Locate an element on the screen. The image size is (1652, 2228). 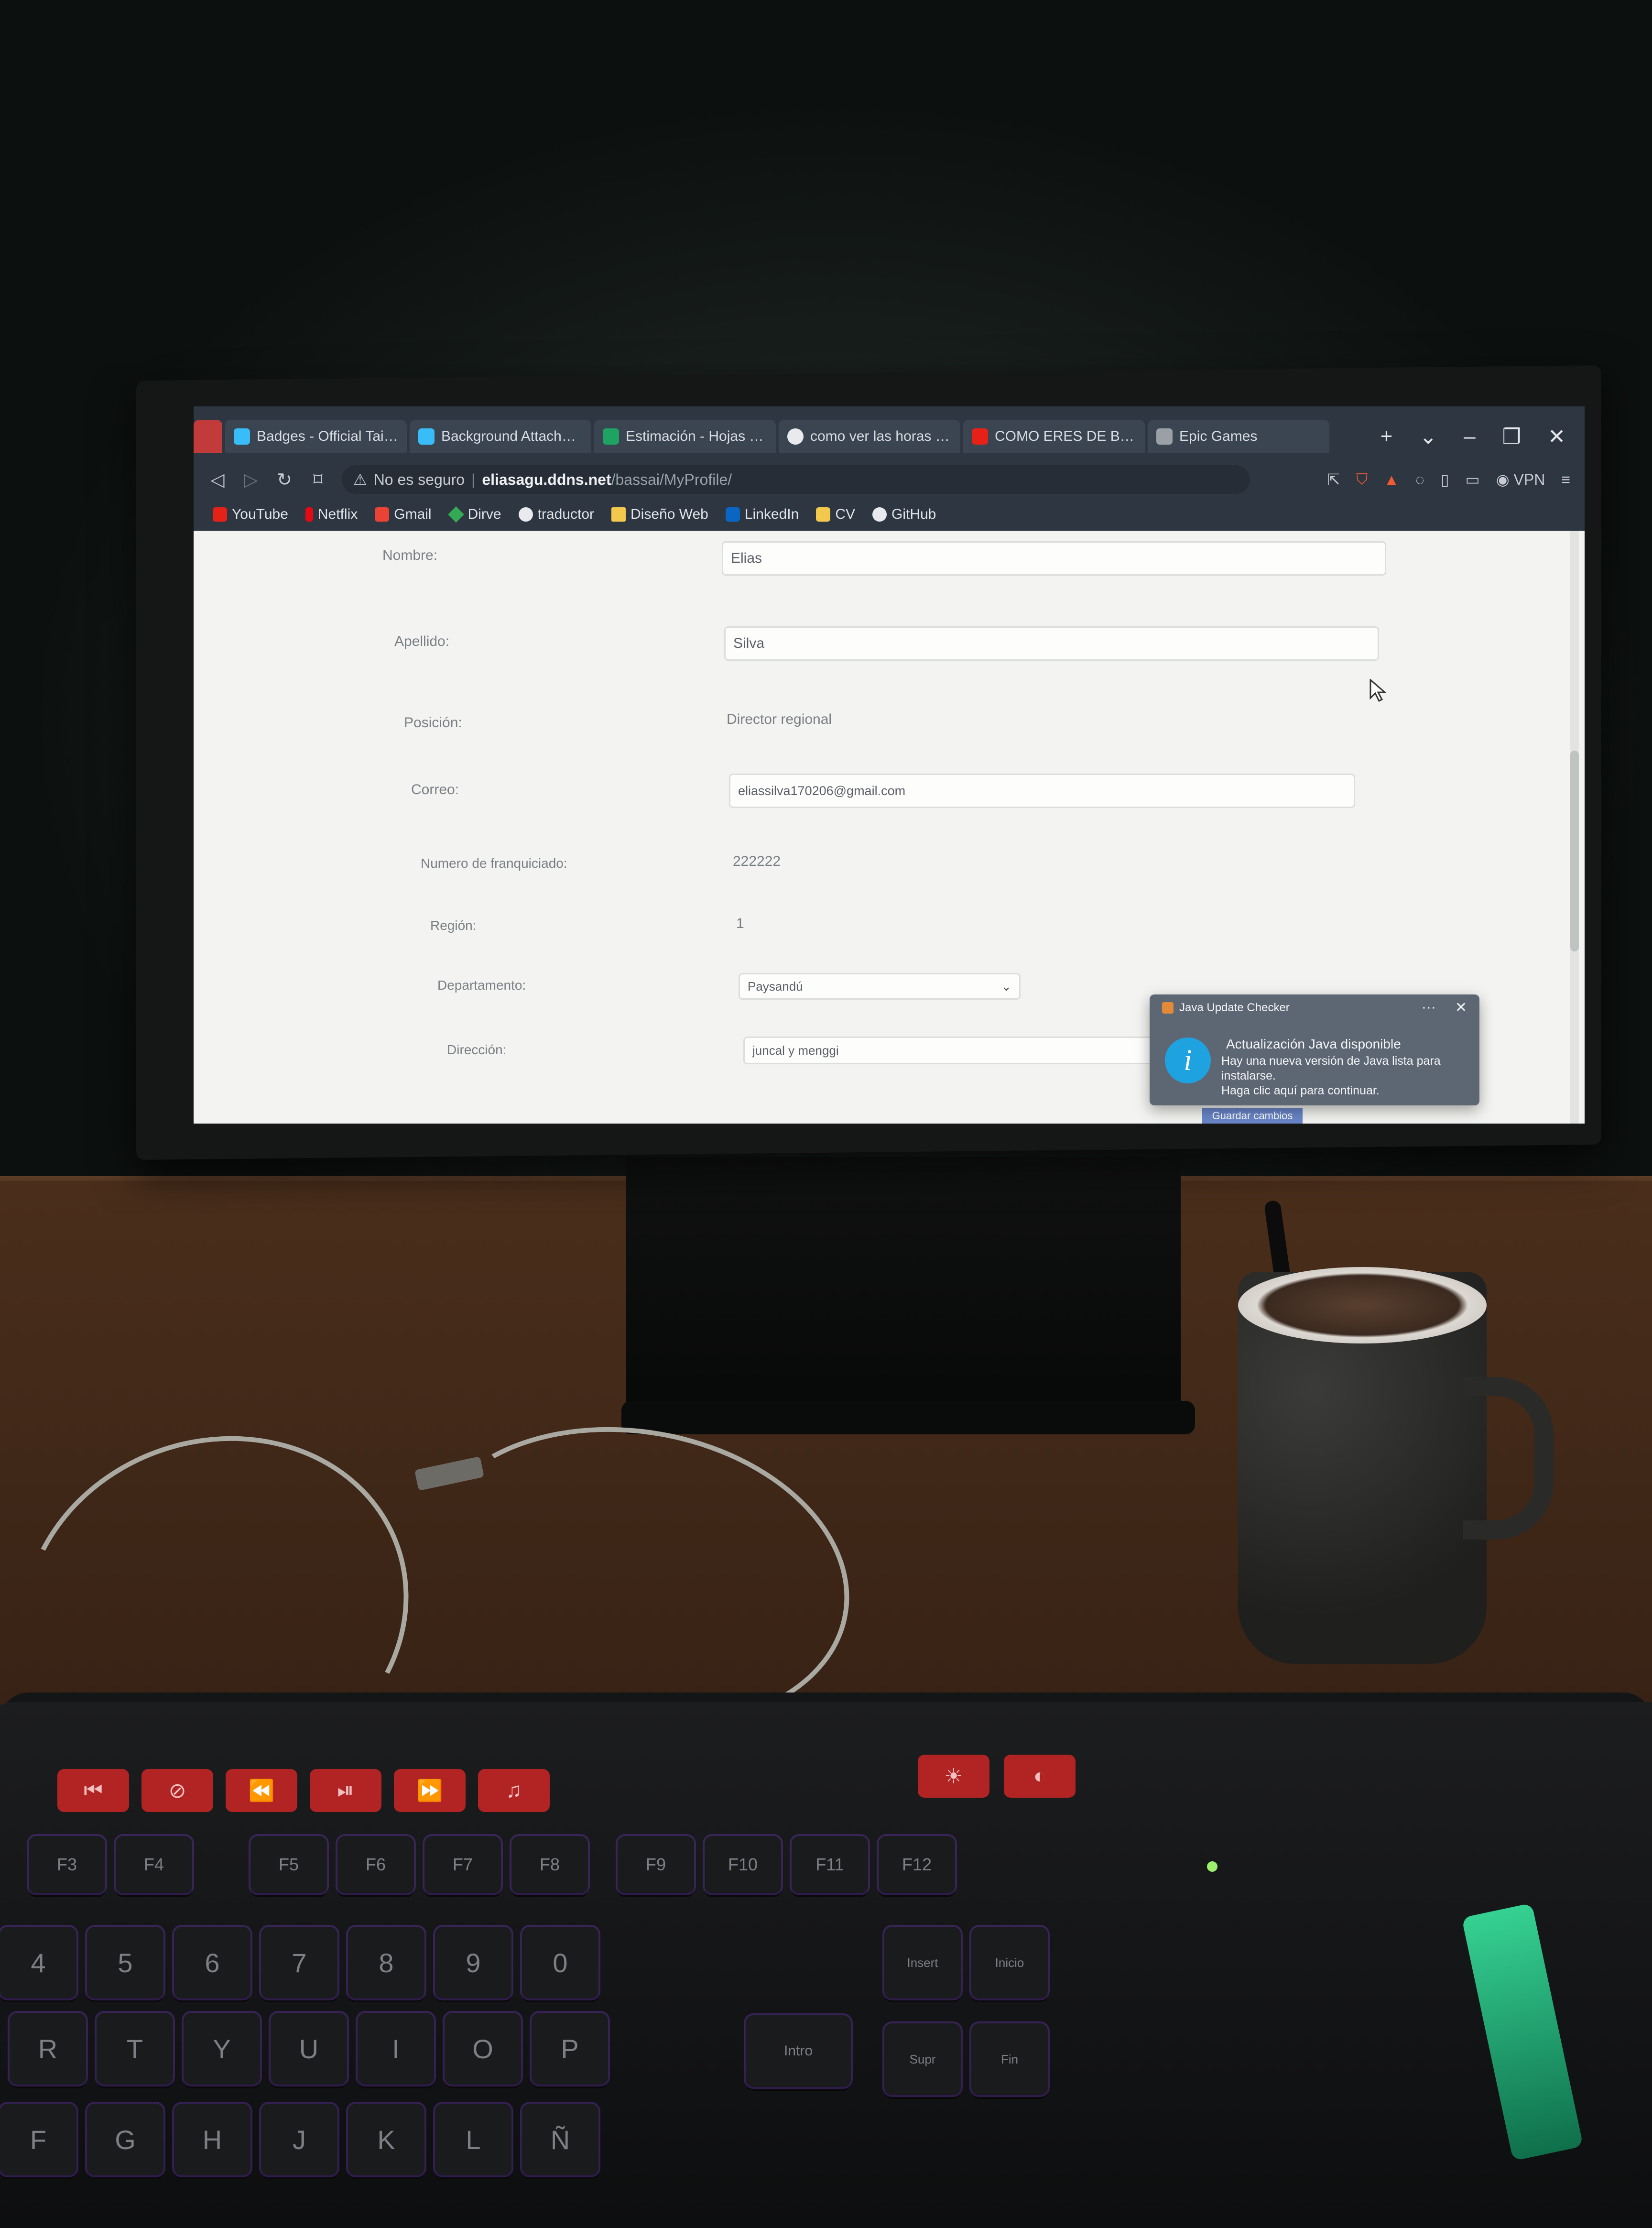
tab-background-attachment: Background Attachment - is located at coordinates (501, 436).